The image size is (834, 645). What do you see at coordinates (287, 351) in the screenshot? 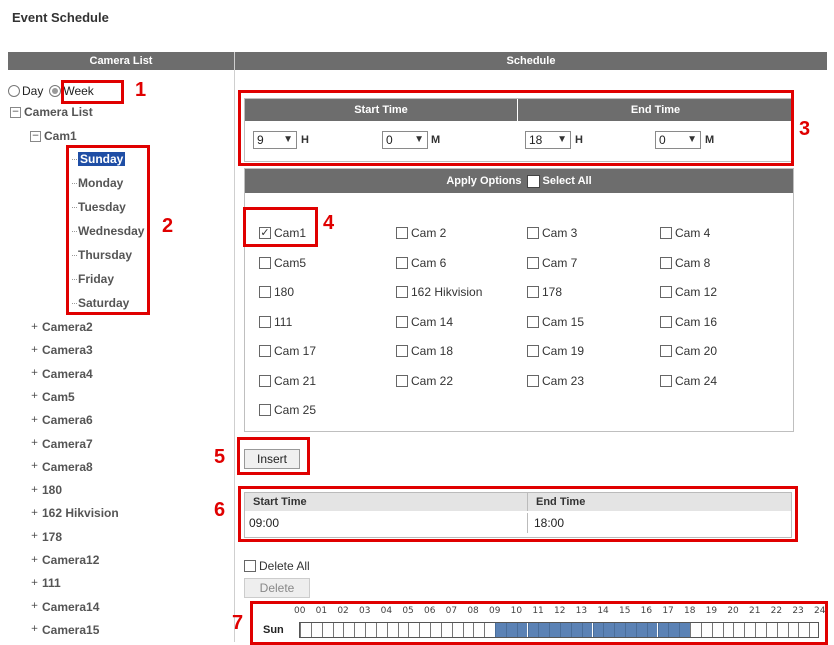
I see `camera-checkbox-item: Cam 17` at bounding box center [287, 351].